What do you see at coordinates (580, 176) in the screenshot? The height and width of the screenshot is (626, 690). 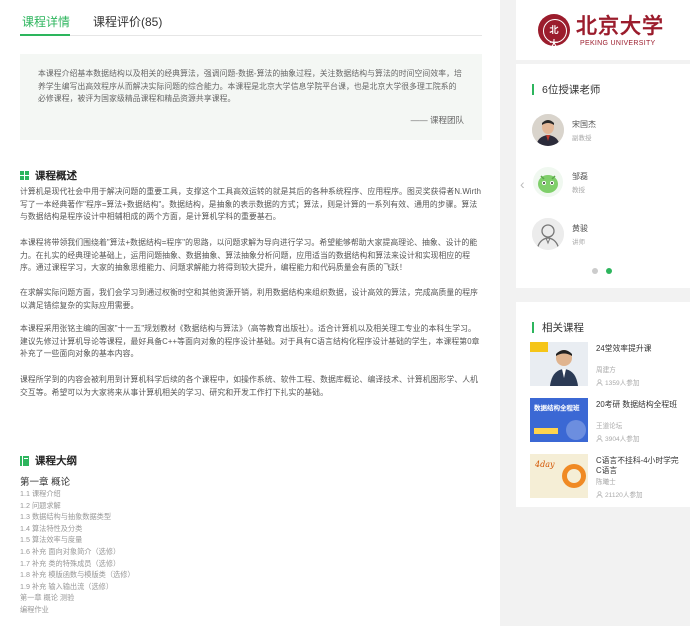 I see `teacher-name: 邹磊` at bounding box center [580, 176].